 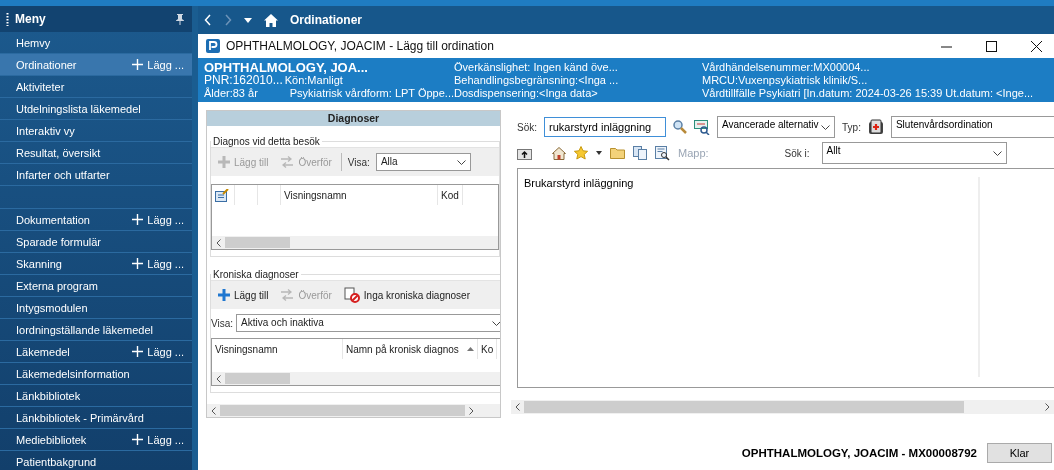 What do you see at coordinates (266, 141) in the screenshot?
I see `group-title: Diagnos vid detta besök` at bounding box center [266, 141].